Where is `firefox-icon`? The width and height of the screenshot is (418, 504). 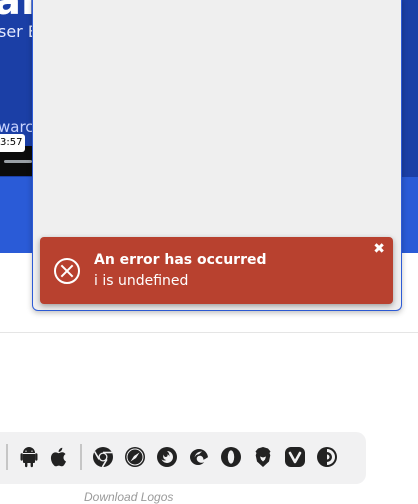
firefox-icon is located at coordinates (167, 457).